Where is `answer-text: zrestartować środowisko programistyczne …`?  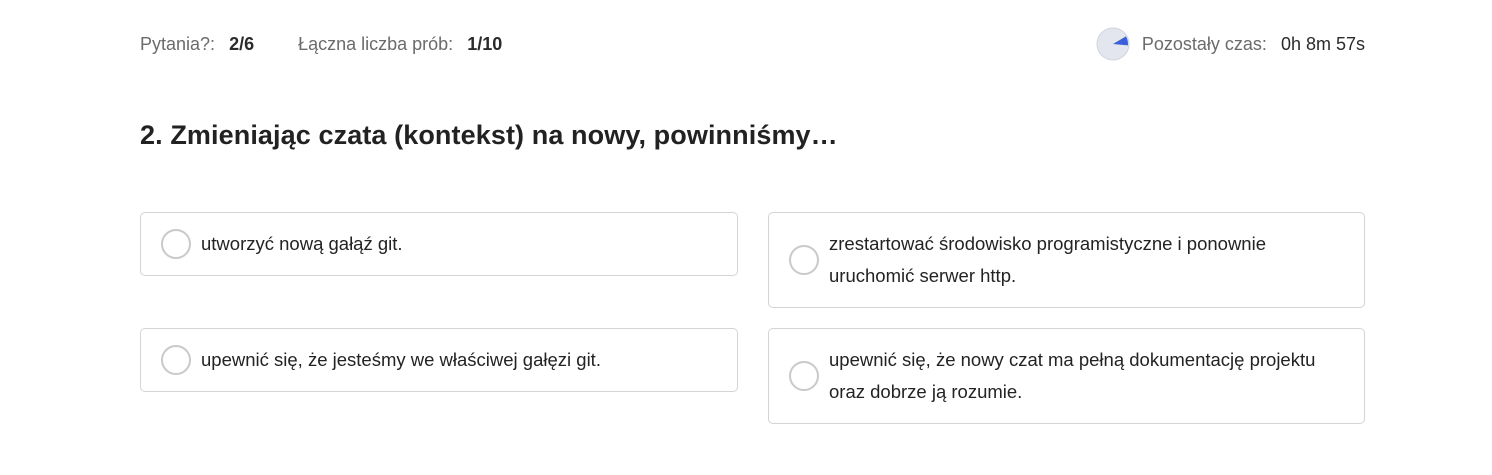 answer-text: zrestartować środowisko programistyczne … is located at coordinates (1047, 259).